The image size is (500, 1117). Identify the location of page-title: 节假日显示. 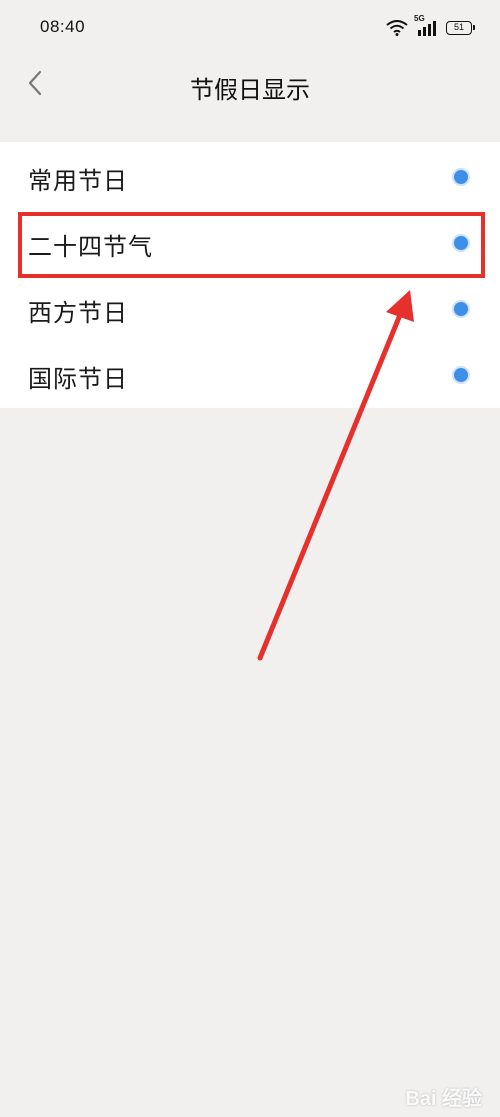
(250, 90).